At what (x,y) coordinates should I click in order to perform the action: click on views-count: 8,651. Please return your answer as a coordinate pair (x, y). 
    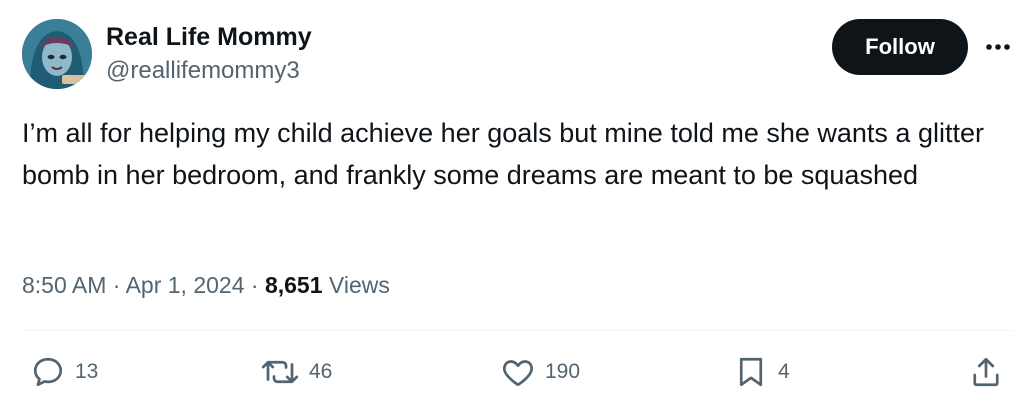
    Looking at the image, I should click on (293, 285).